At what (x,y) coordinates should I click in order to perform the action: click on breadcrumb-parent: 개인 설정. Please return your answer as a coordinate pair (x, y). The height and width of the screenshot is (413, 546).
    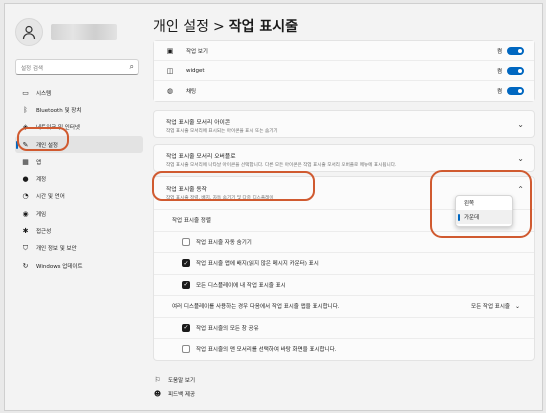
    Looking at the image, I should click on (181, 27).